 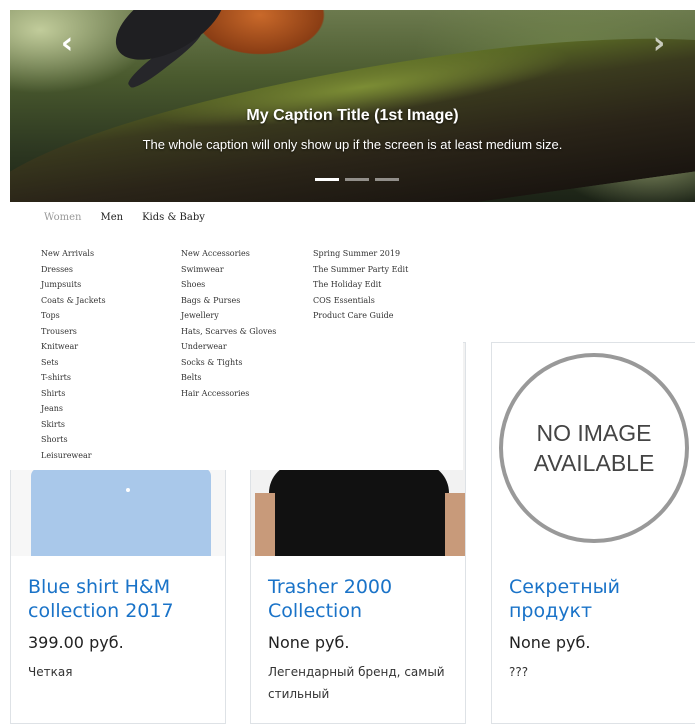 I want to click on no-image-placeholder: NO IMAGE AVAILABLE, so click(x=594, y=448).